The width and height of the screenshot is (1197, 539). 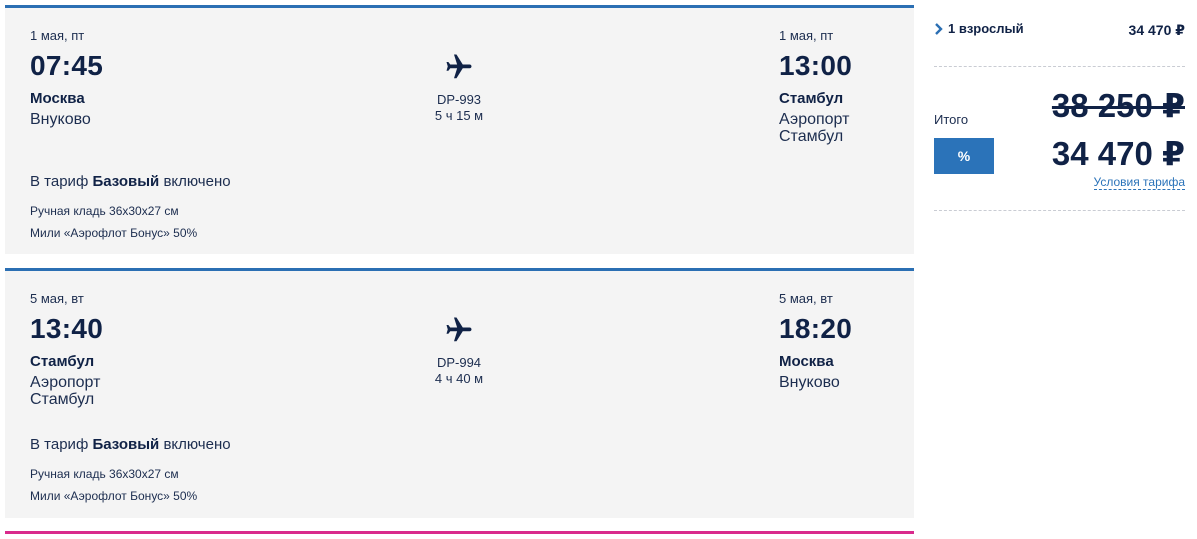 What do you see at coordinates (1118, 153) in the screenshot?
I see `total-price: 34 470 ₽` at bounding box center [1118, 153].